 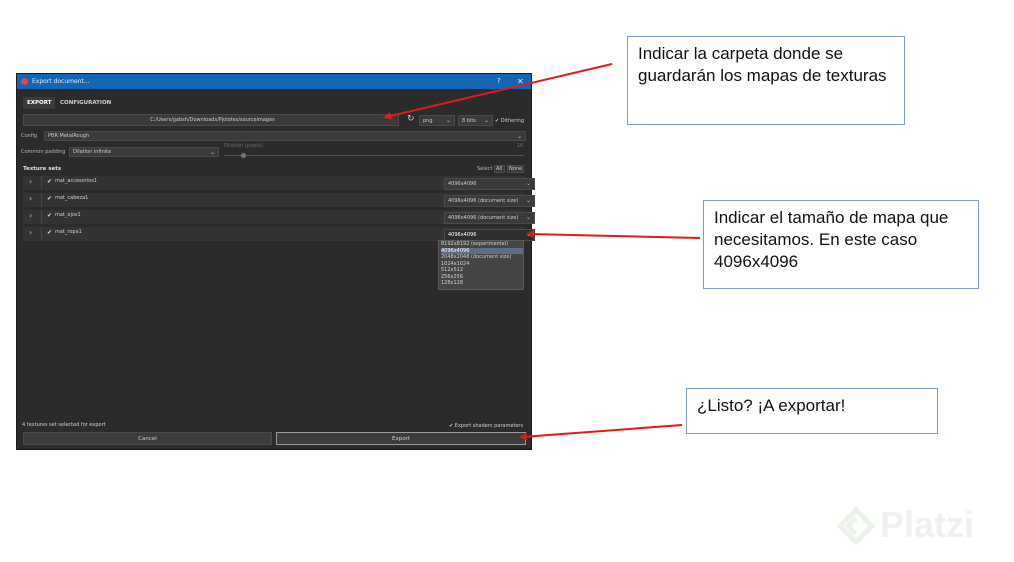 I want to click on arrow-export, so click(x=601, y=432).